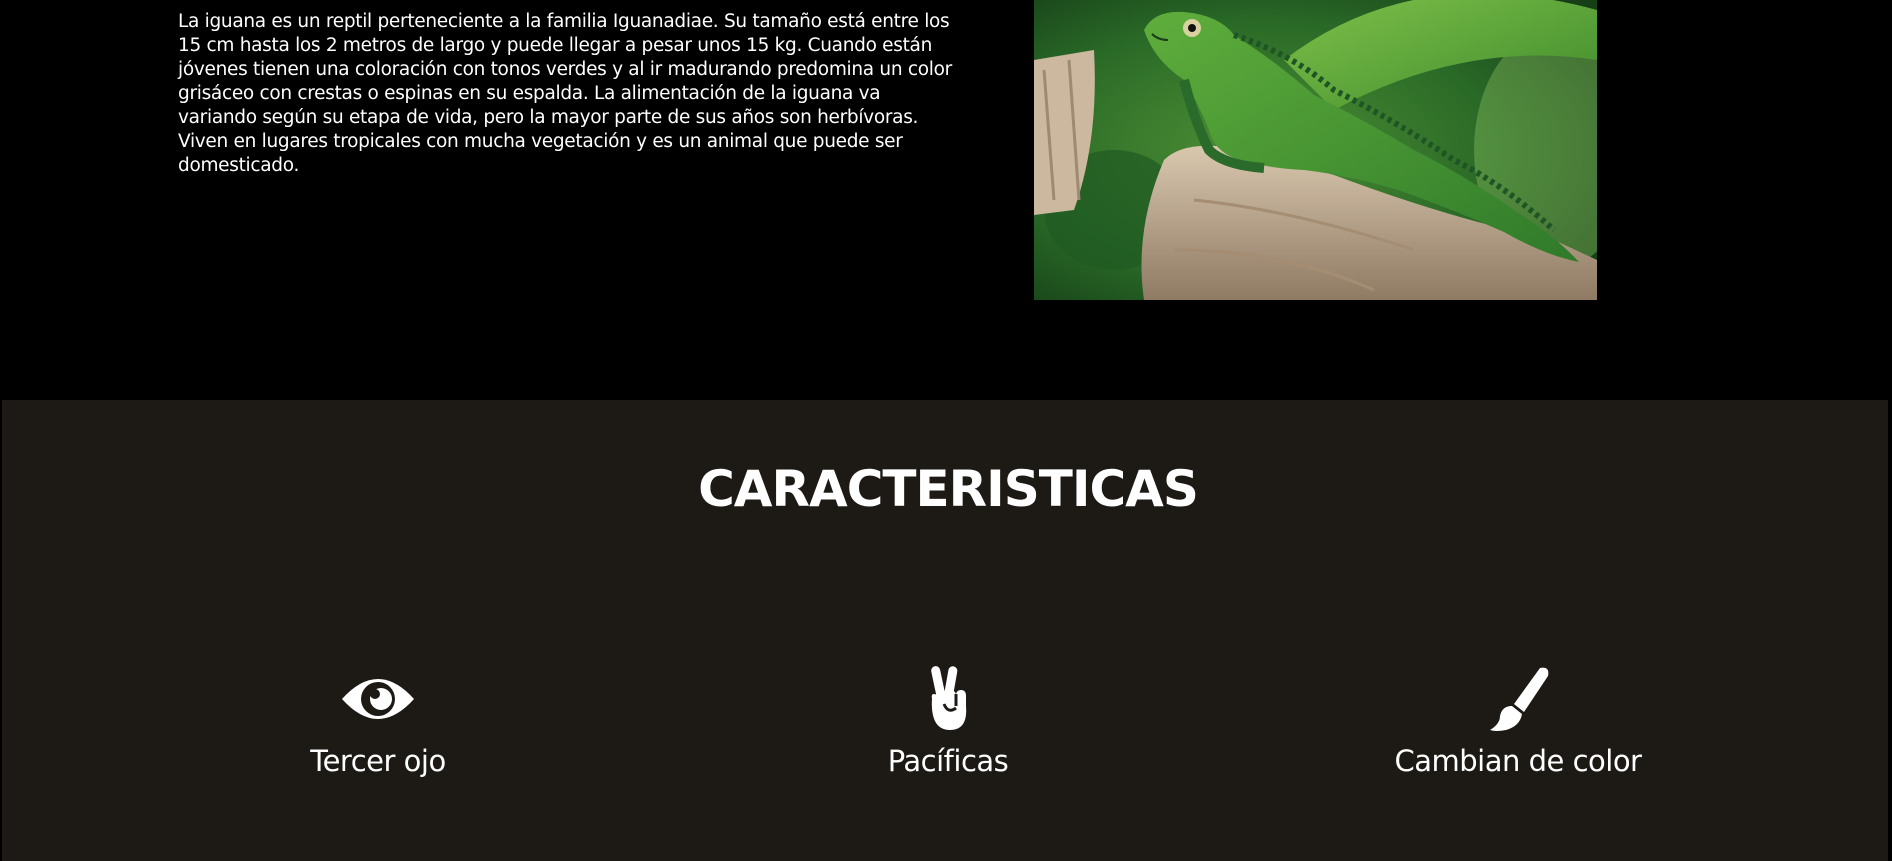  I want to click on feature-cambian-color: Cambian de color, so click(1518, 721).